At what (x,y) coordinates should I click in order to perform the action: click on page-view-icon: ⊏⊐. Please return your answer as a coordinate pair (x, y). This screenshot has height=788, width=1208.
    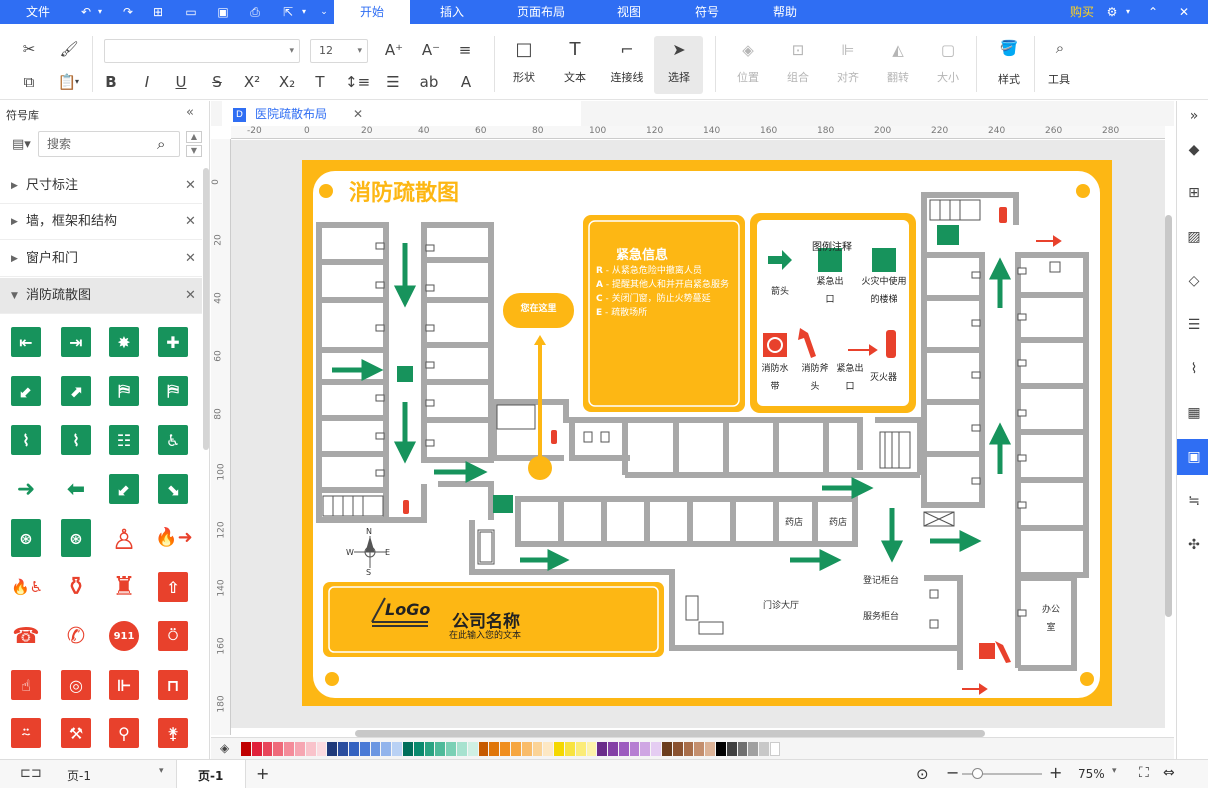
    Looking at the image, I should click on (31, 773).